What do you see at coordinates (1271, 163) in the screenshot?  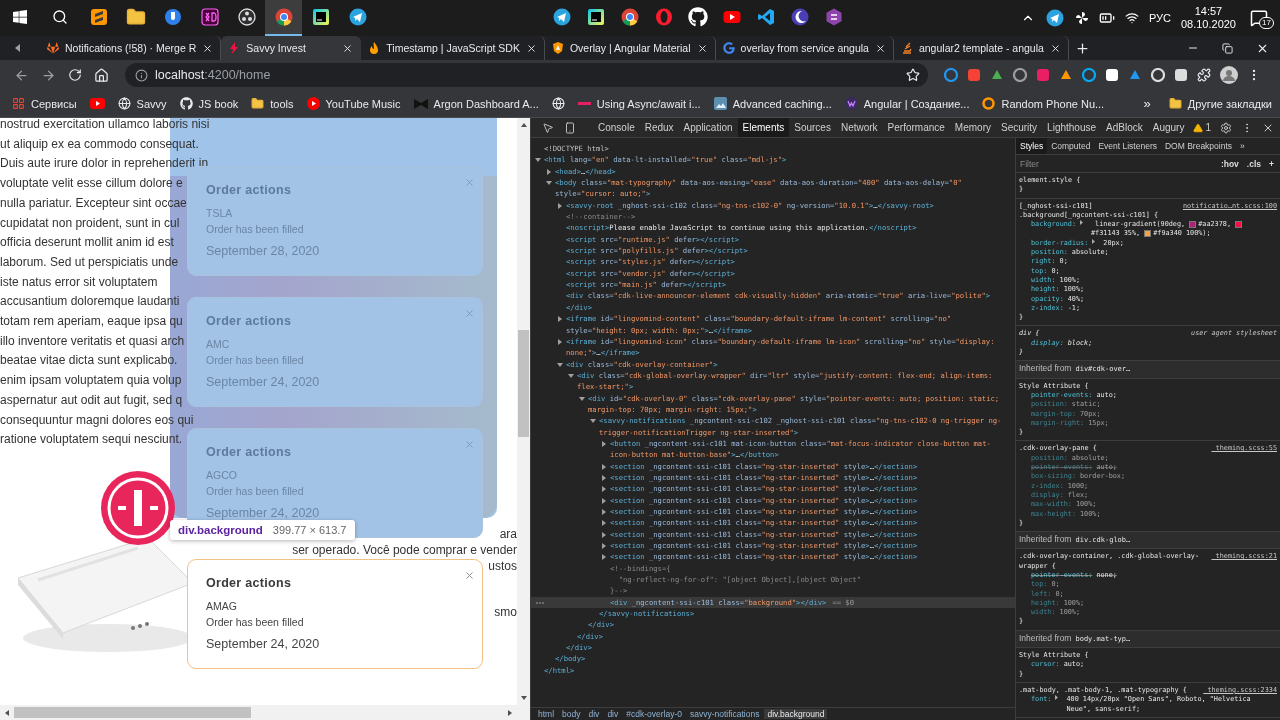 I see `new-rule-button: +` at bounding box center [1271, 163].